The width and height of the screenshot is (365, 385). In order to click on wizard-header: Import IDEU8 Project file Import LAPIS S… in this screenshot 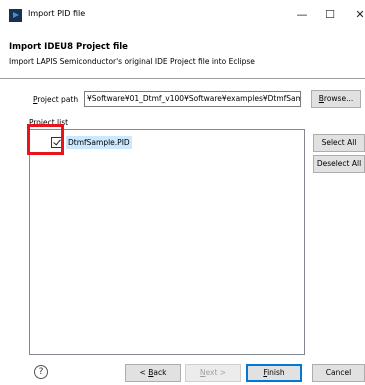, I will do `click(182, 54)`.